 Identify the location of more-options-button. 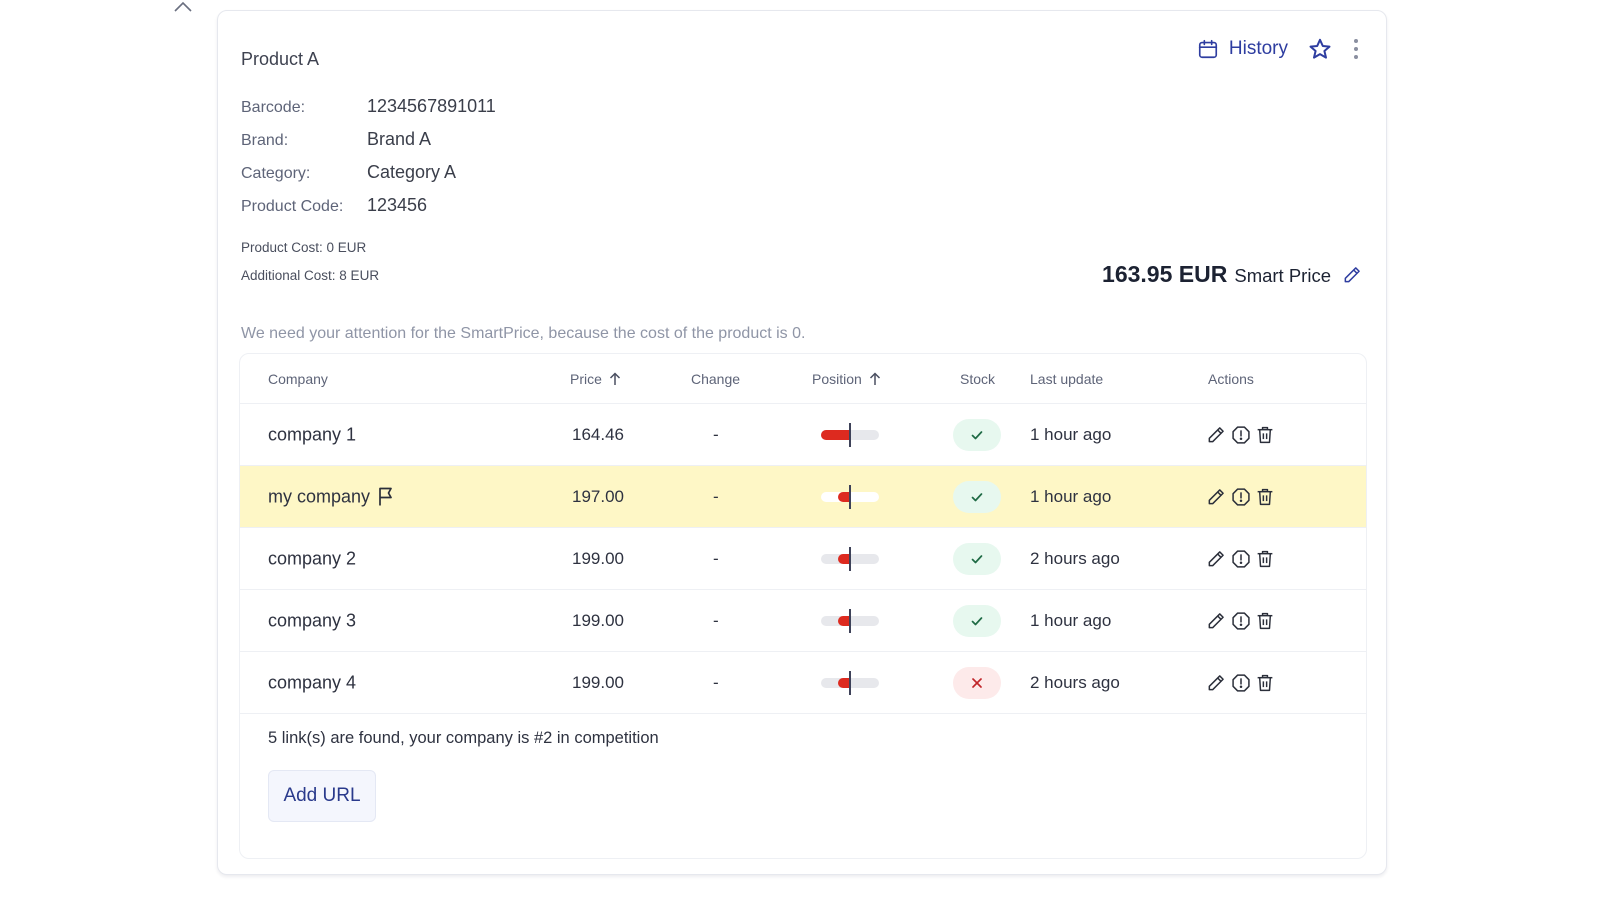
(1356, 49).